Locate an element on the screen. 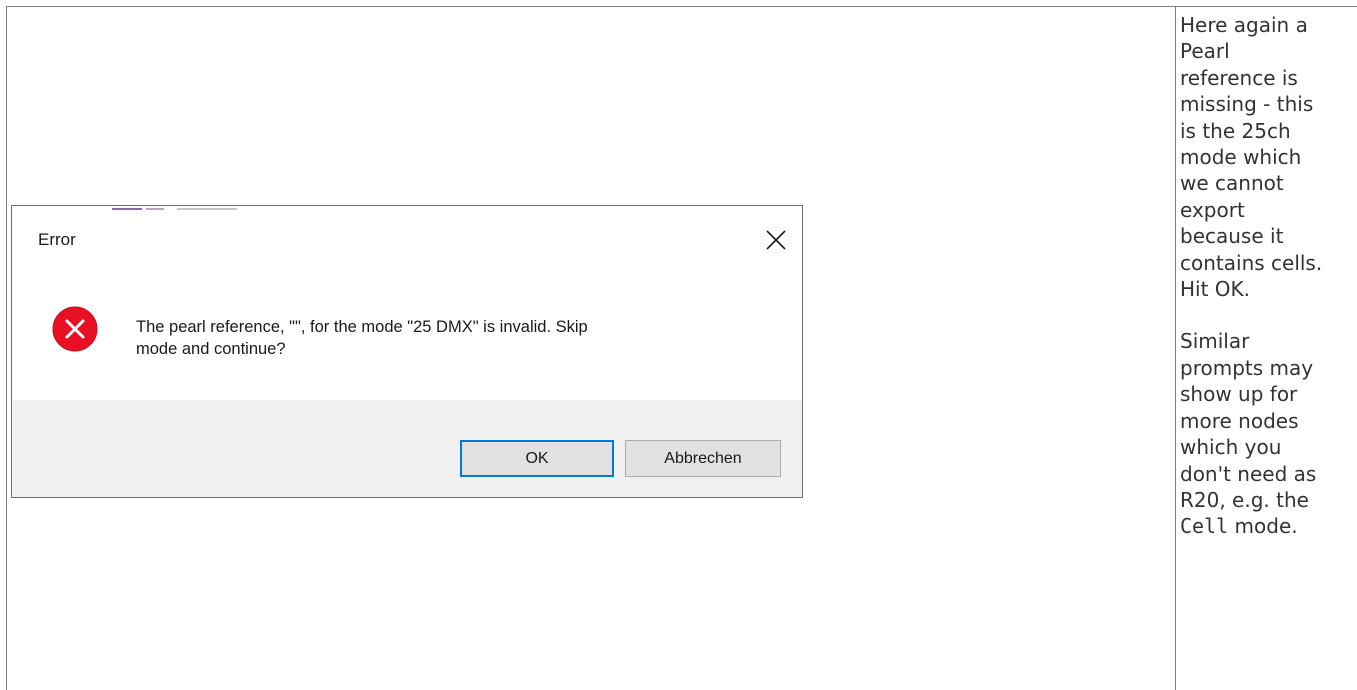 The image size is (1357, 690). ok-button: OK is located at coordinates (537, 458).